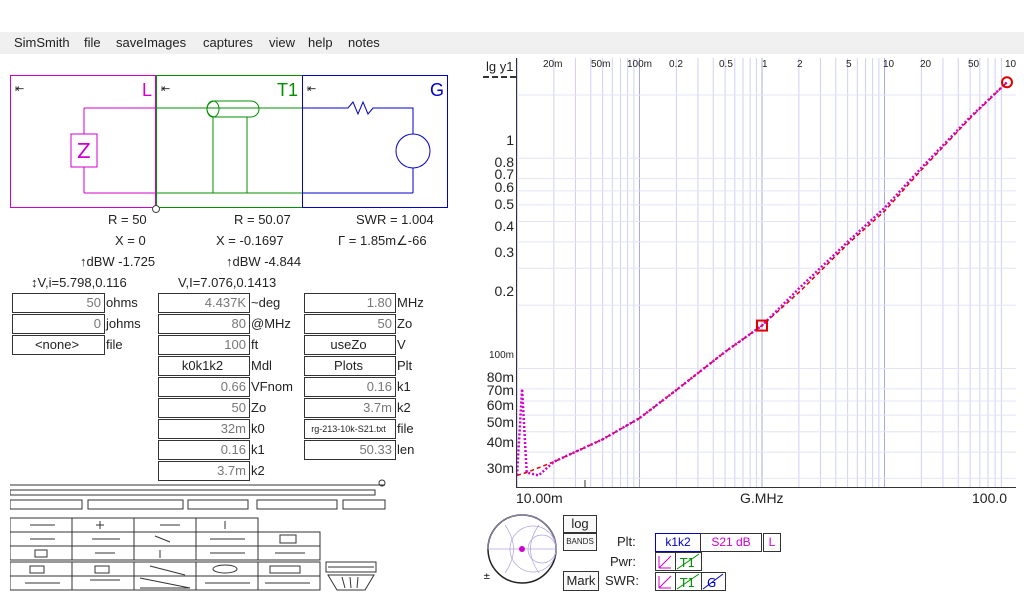  What do you see at coordinates (156, 209) in the screenshot?
I see `node-dot` at bounding box center [156, 209].